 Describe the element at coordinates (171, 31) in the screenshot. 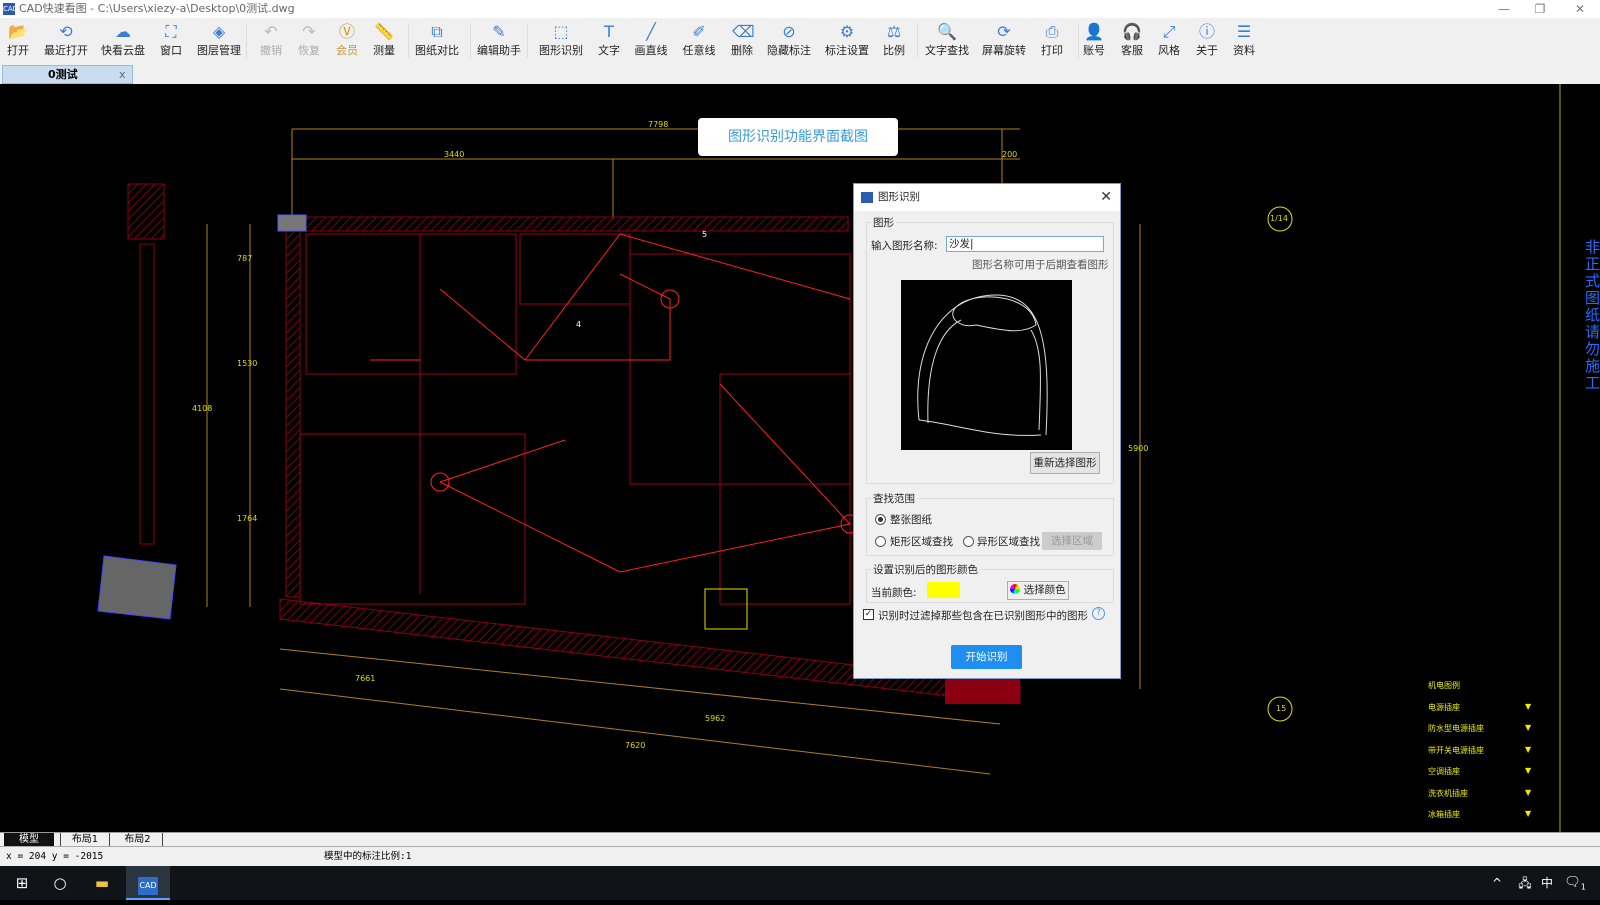

I see `window-fit-icon: ⛶` at that location.